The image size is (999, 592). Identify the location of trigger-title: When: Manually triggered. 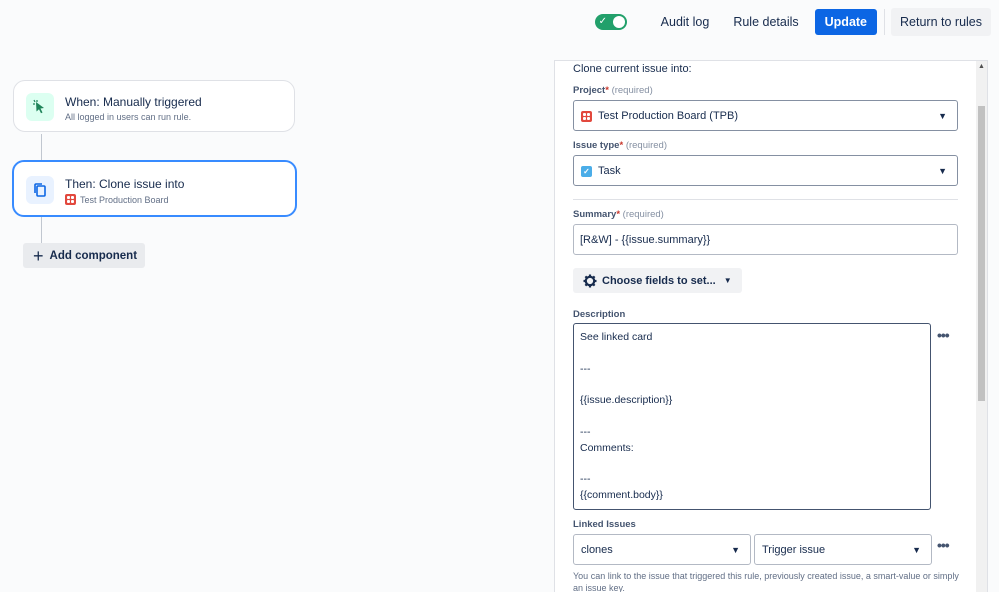
(133, 102).